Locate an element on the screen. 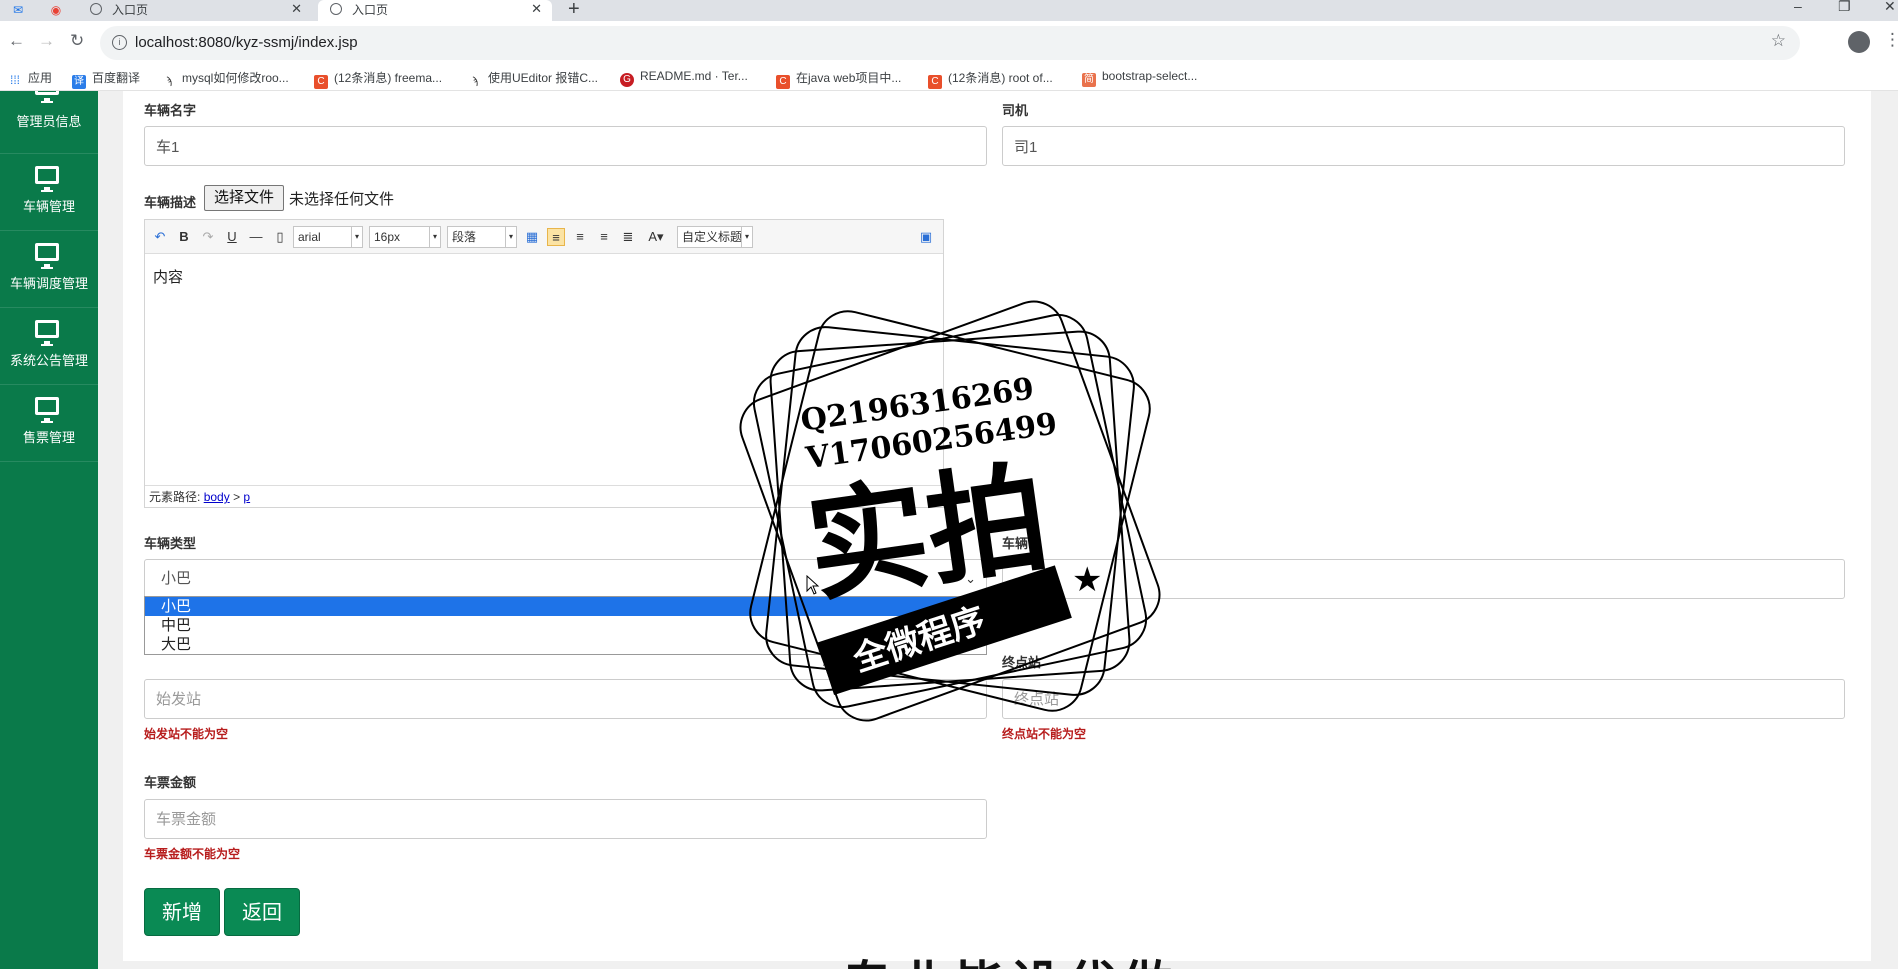 The height and width of the screenshot is (969, 1898). price-input is located at coordinates (565, 819).